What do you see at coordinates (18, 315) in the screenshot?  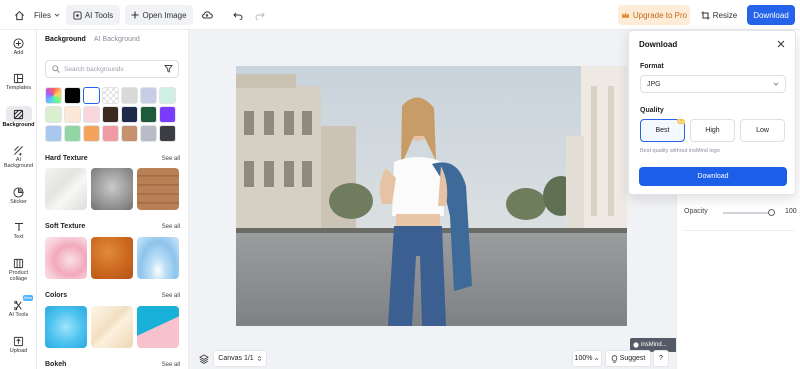 I see `rail-label: AI Tools` at bounding box center [18, 315].